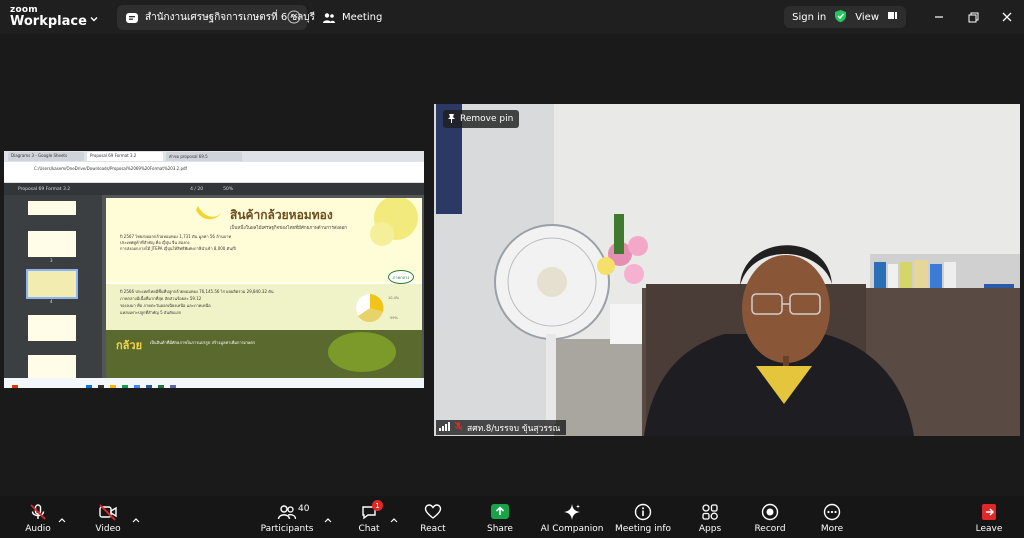 This screenshot has height=538, width=1024. I want to click on tab-meeting-room: สำนักงานเศรษฐกิจการเกษตรที่ 6 ชลบุรี, so click(216, 17).